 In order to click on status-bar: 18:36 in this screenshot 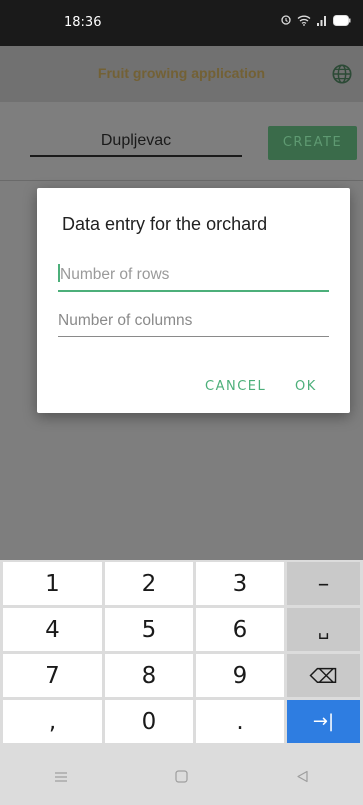, I will do `click(181, 23)`.